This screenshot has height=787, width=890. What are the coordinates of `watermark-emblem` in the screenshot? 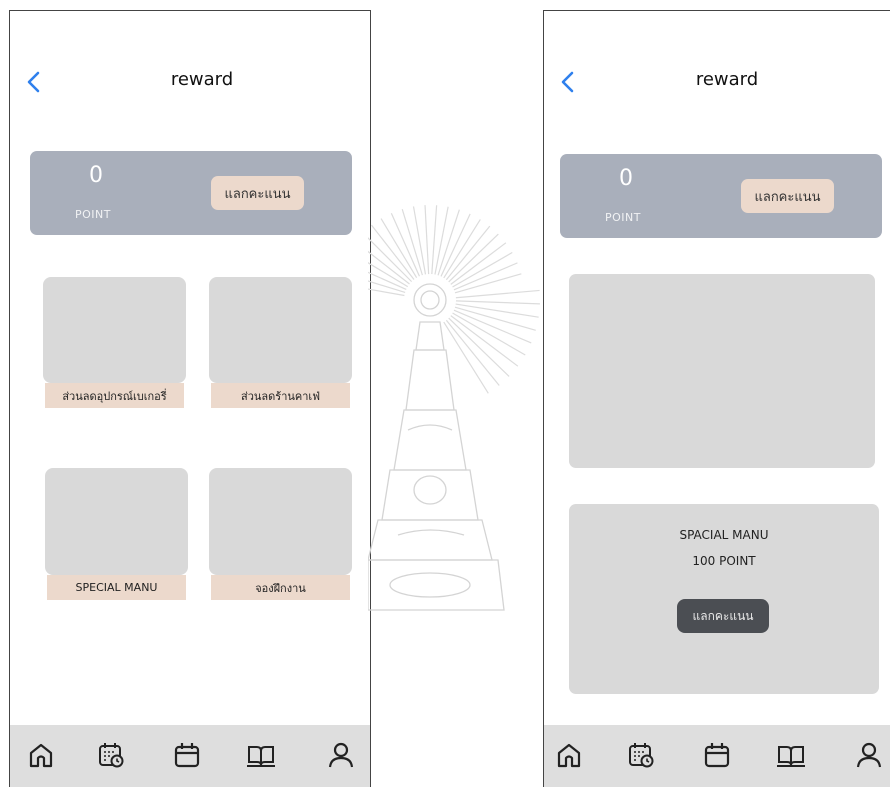 It's located at (454, 408).